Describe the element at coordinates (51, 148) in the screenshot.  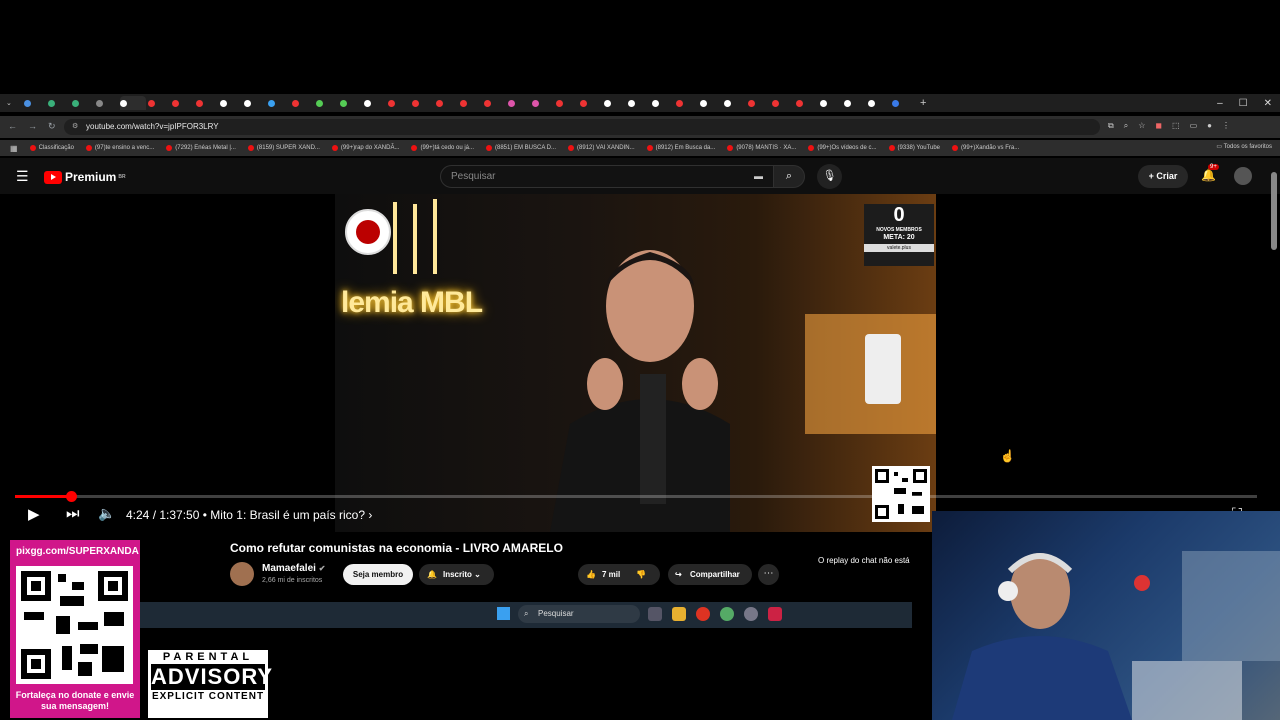
I see `bookmark-item: Classificação` at that location.